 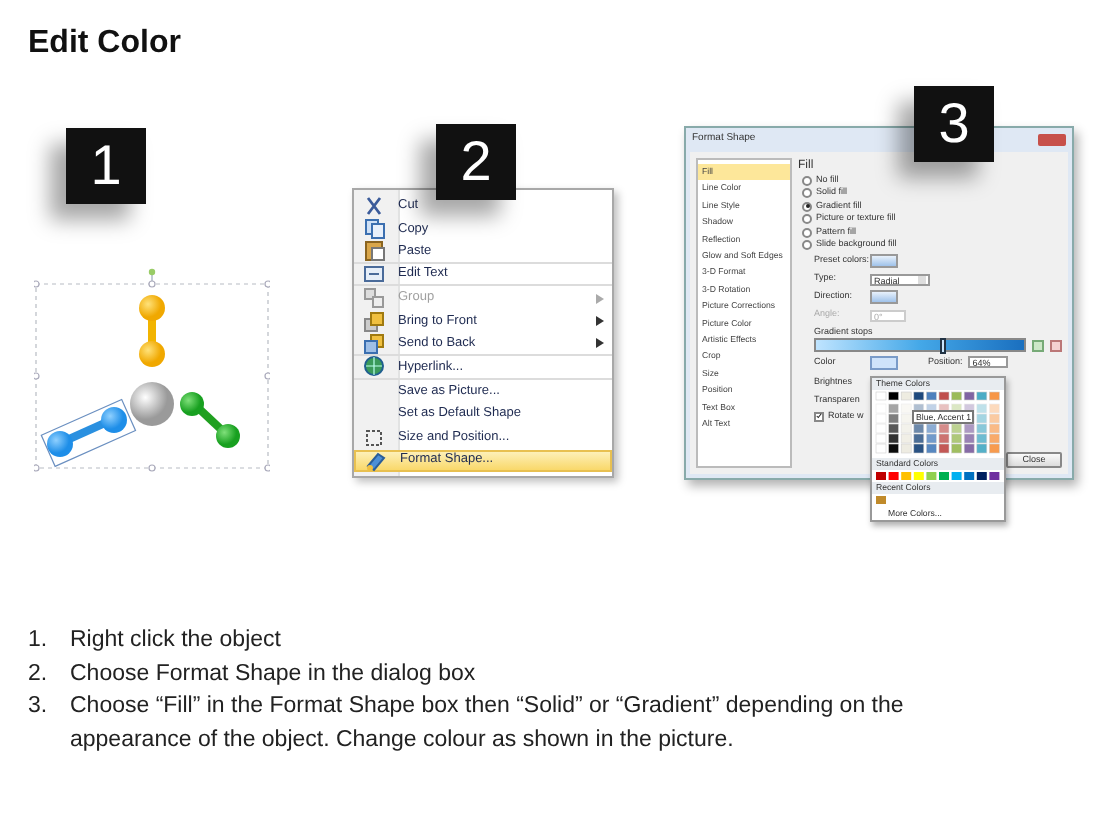 I want to click on gradient-stops-bar, so click(x=920, y=345).